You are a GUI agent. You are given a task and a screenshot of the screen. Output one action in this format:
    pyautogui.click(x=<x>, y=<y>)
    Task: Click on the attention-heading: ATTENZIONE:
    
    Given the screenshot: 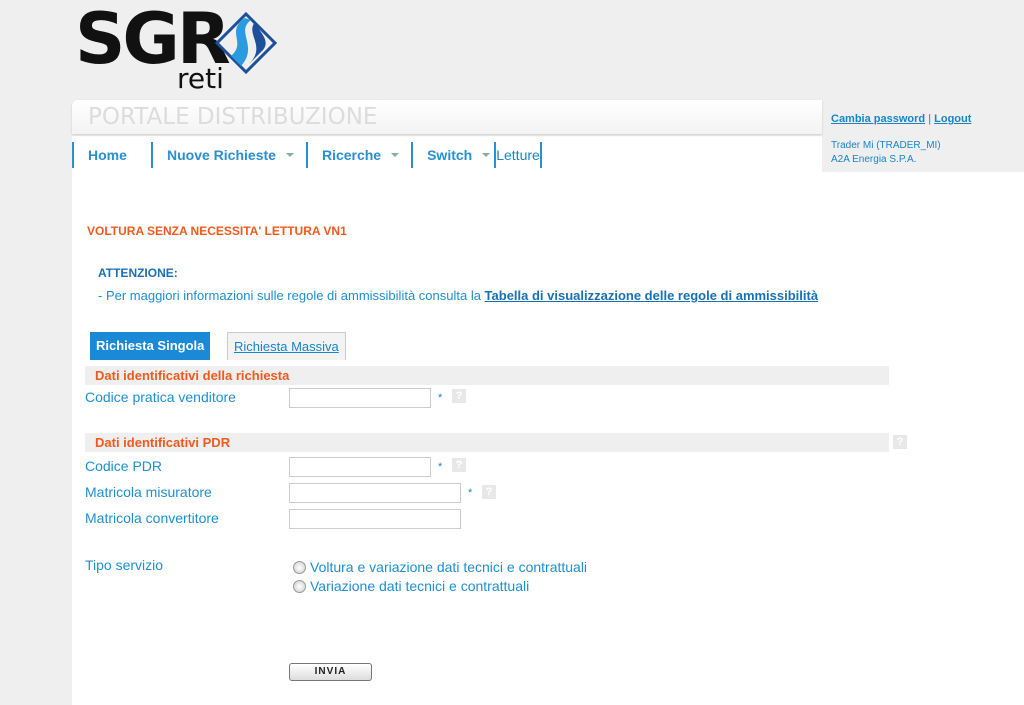 What is the action you would take?
    pyautogui.click(x=138, y=273)
    